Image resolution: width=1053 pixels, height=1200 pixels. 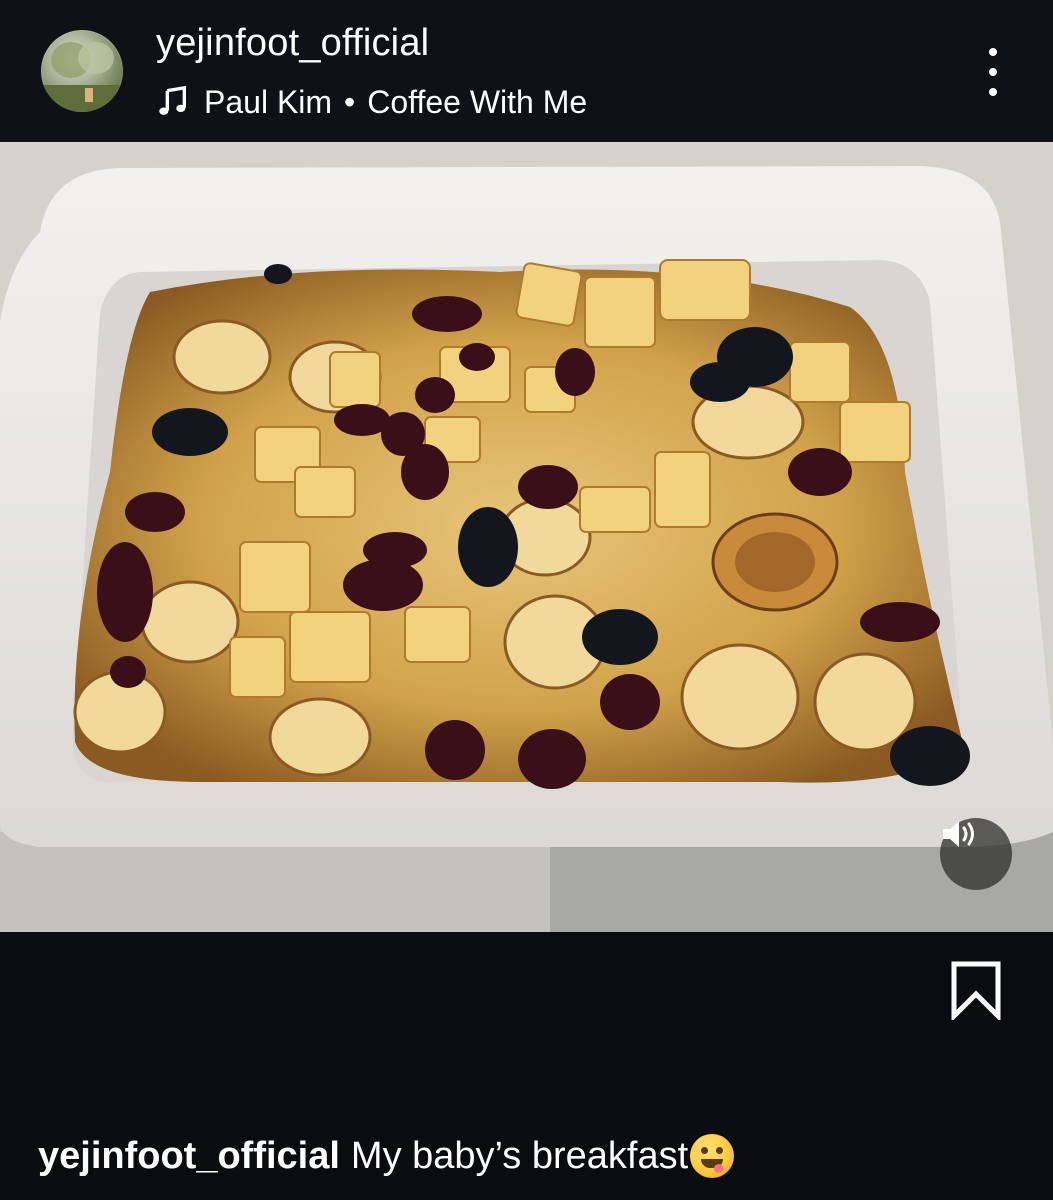 I want to click on save-button, so click(x=976, y=991).